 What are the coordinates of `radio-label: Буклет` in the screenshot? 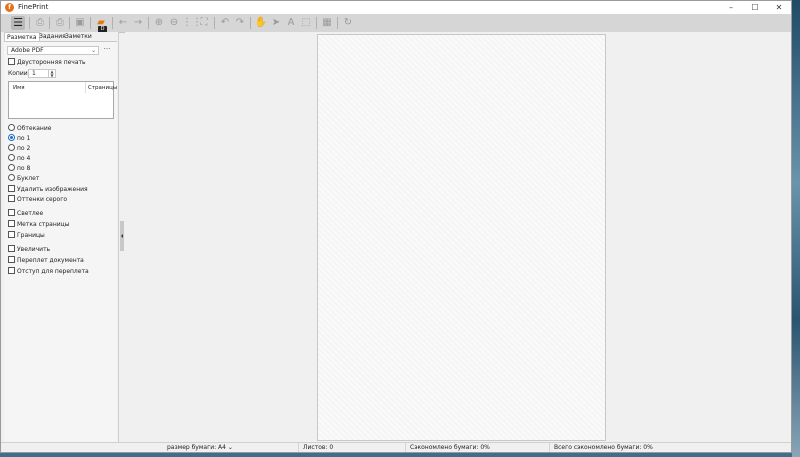 It's located at (28, 178).